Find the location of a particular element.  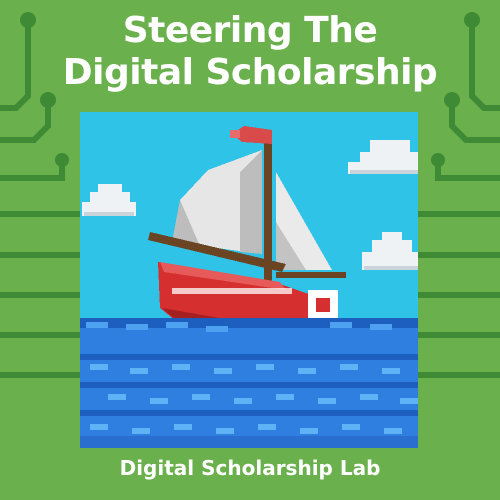

title-line-1: Steering The is located at coordinates (250, 30).